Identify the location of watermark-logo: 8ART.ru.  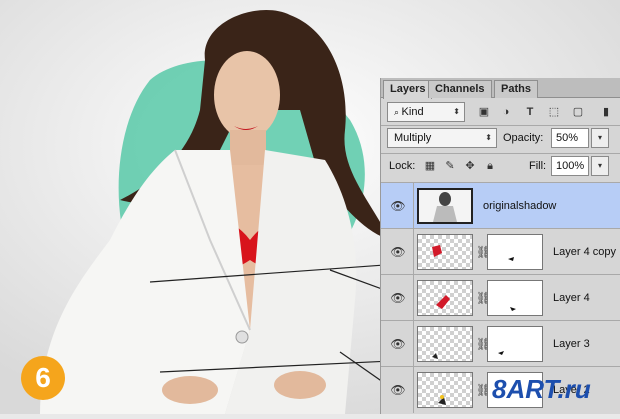
(541, 389).